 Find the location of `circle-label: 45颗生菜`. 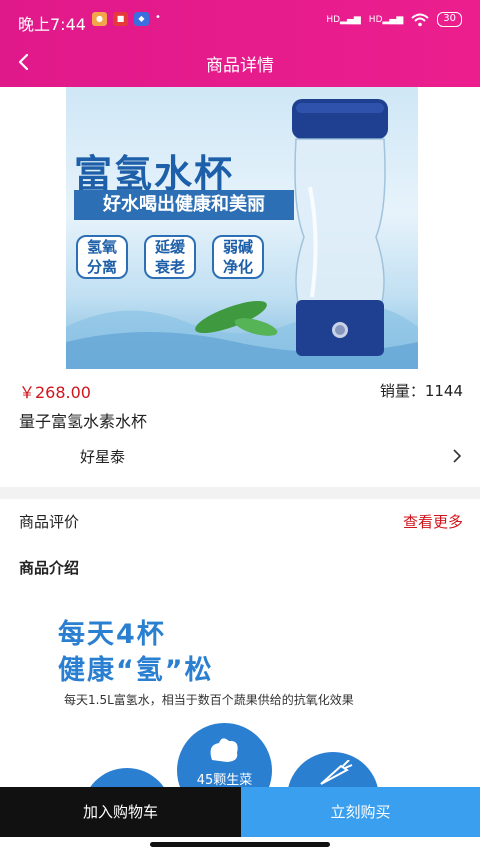

circle-label: 45颗生菜 is located at coordinates (224, 780).